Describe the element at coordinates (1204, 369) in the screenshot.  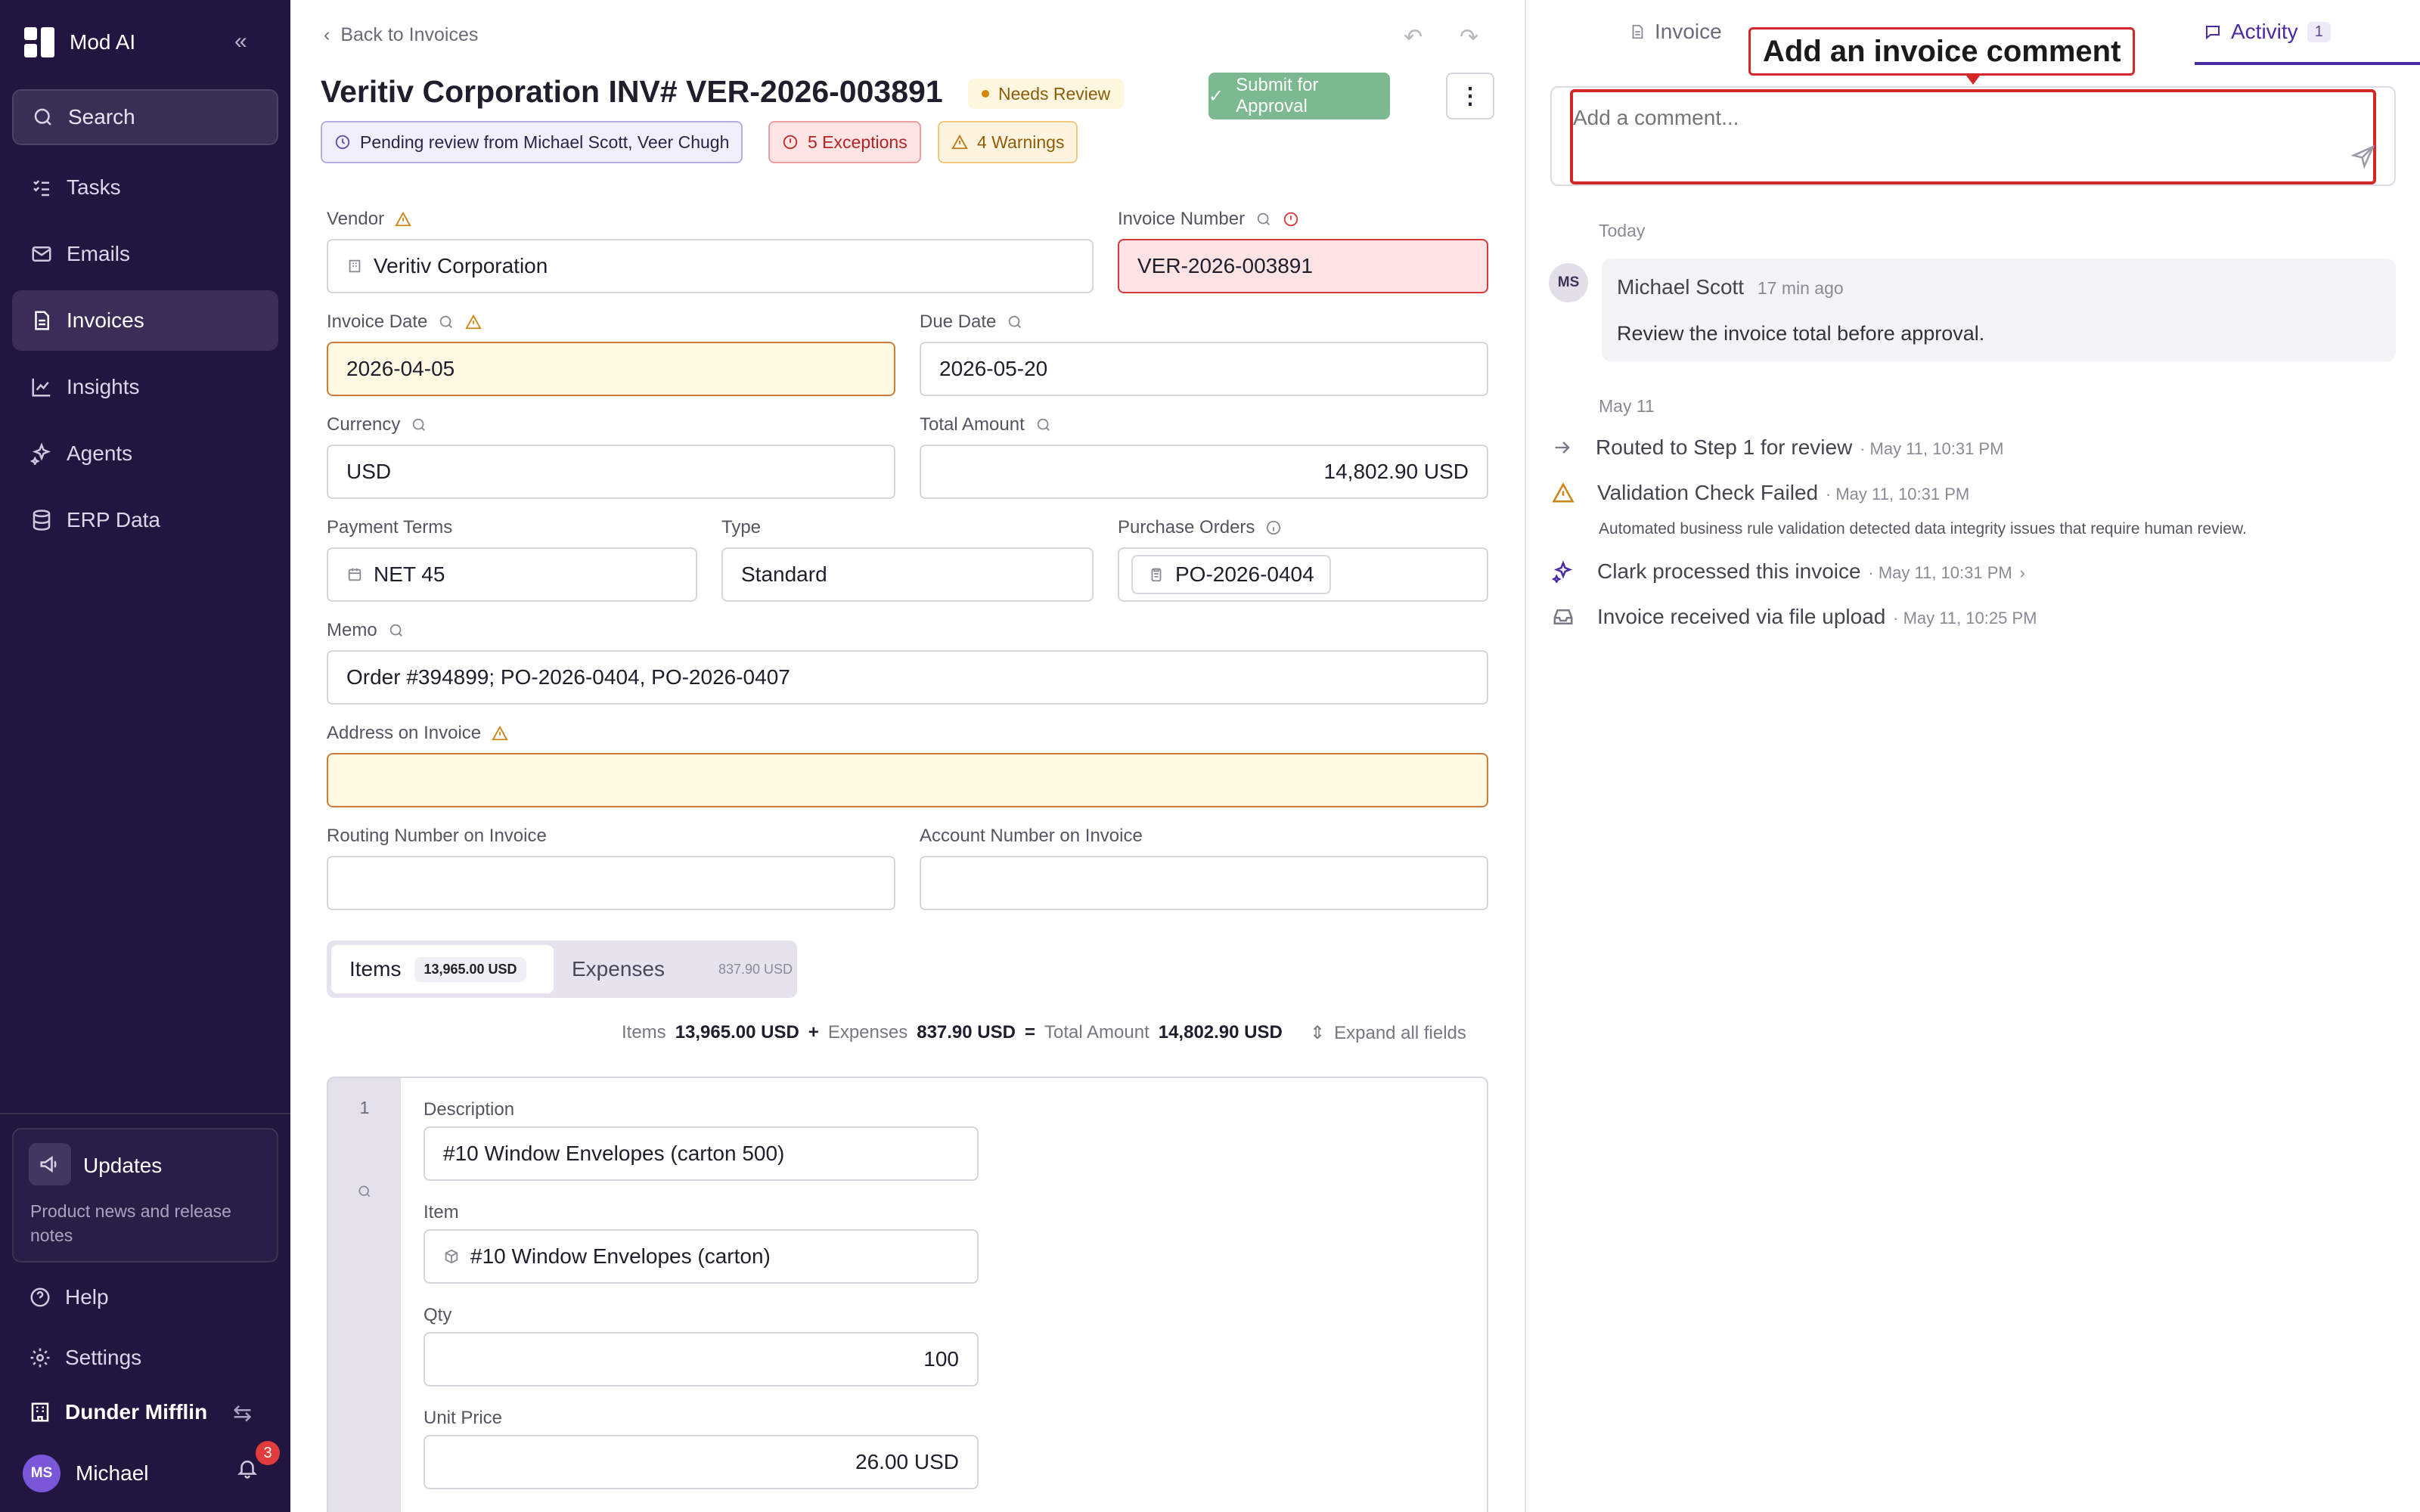
I see `due-date-field: 2026-05-20` at that location.